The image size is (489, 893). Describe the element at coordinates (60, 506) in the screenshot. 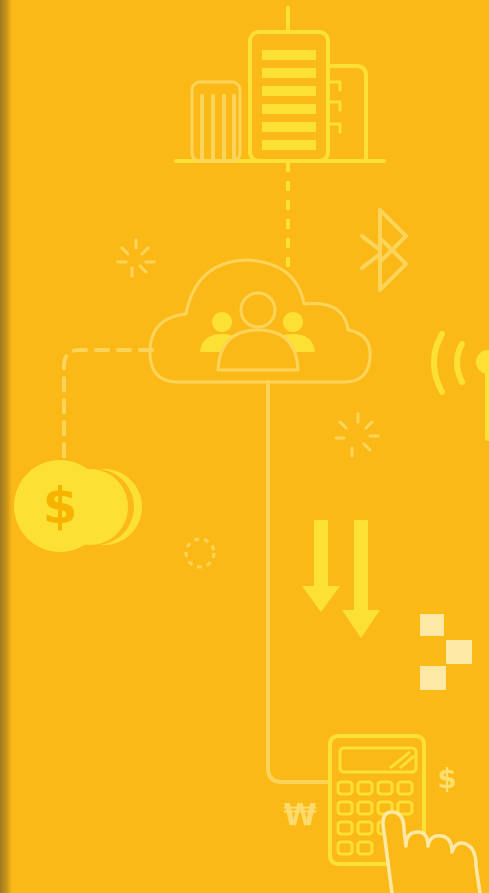

I see `coin-dollar-sign: $` at that location.